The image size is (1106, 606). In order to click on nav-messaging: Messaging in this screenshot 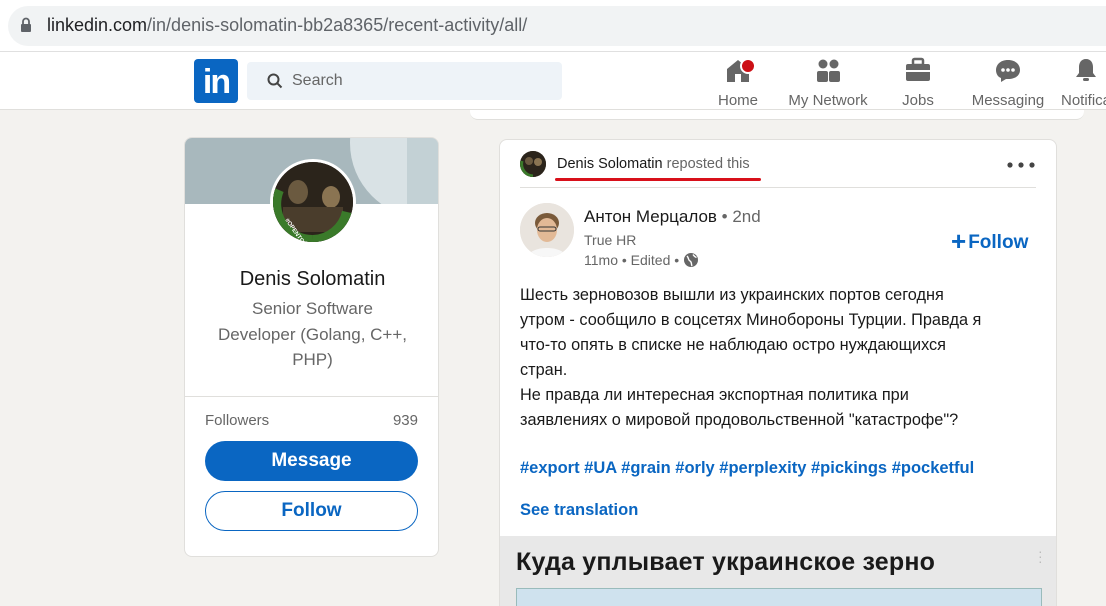, I will do `click(1008, 82)`.